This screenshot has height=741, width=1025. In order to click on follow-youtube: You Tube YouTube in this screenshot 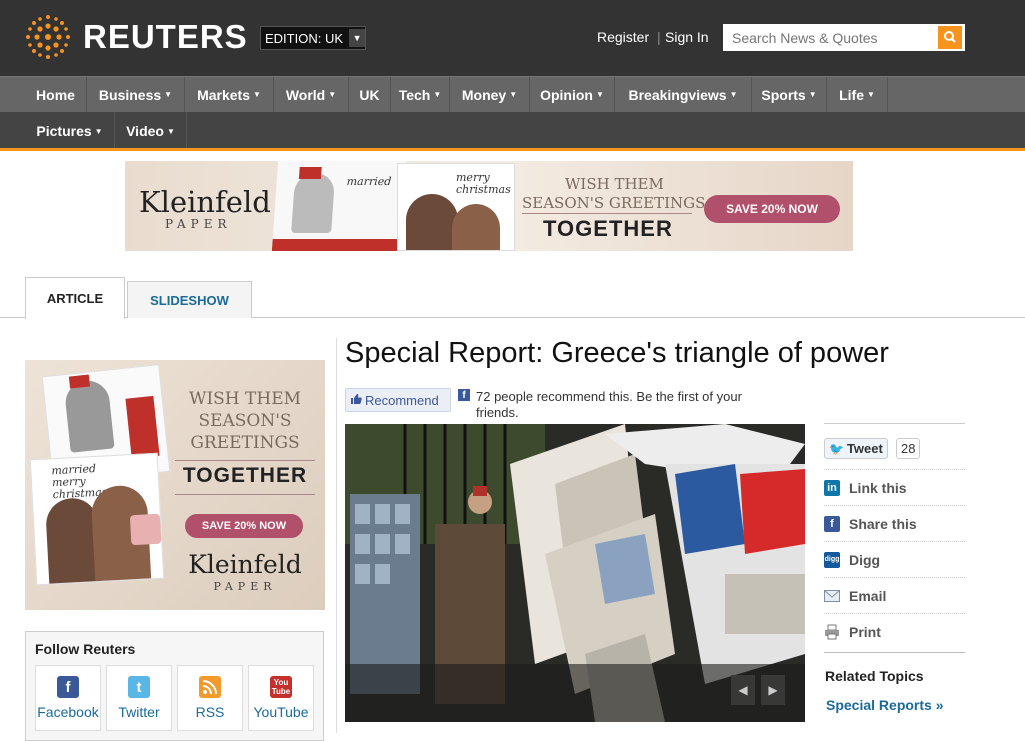, I will do `click(281, 698)`.